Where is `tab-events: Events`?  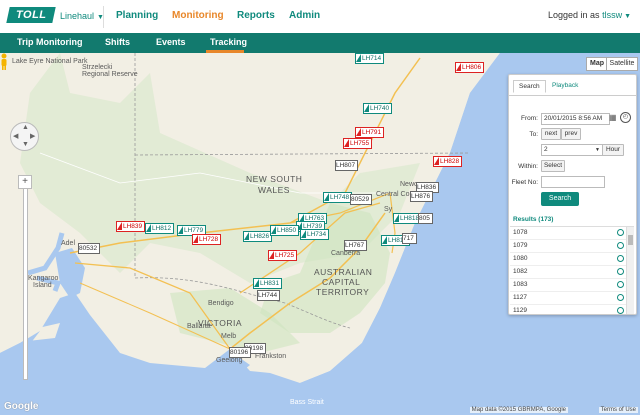
tab-events: Events is located at coordinates (171, 42).